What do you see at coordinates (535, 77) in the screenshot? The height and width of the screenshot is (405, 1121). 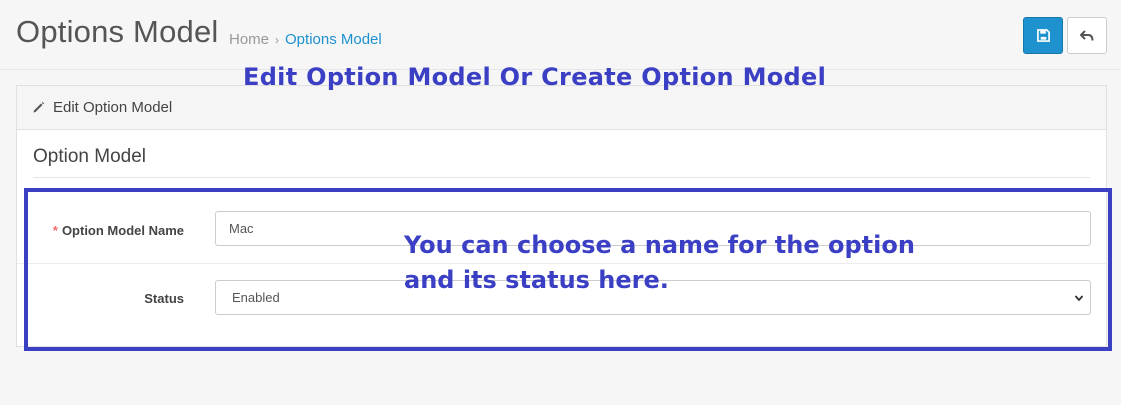 I see `annotation-title: Edit Option Model Or Create Option Model` at bounding box center [535, 77].